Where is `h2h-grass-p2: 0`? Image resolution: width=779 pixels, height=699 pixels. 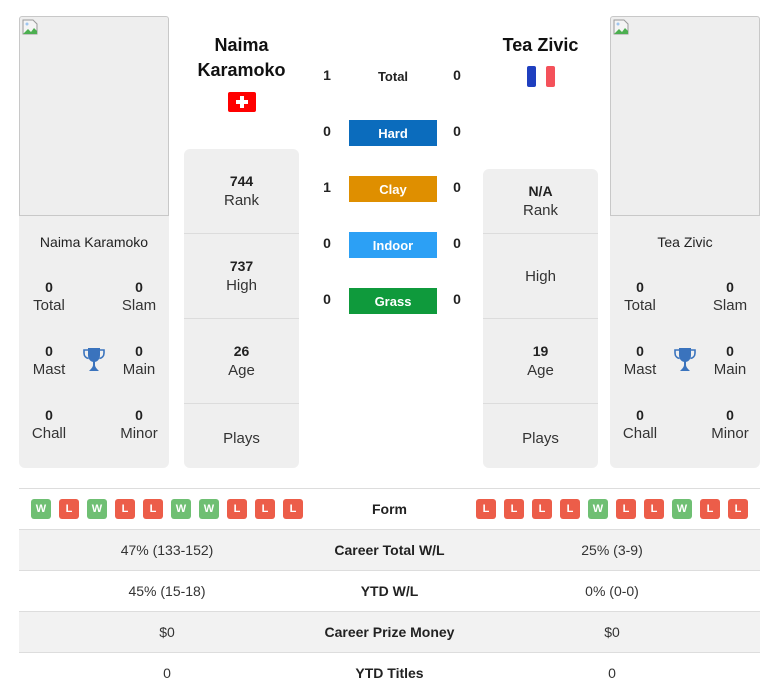 h2h-grass-p2: 0 is located at coordinates (457, 299).